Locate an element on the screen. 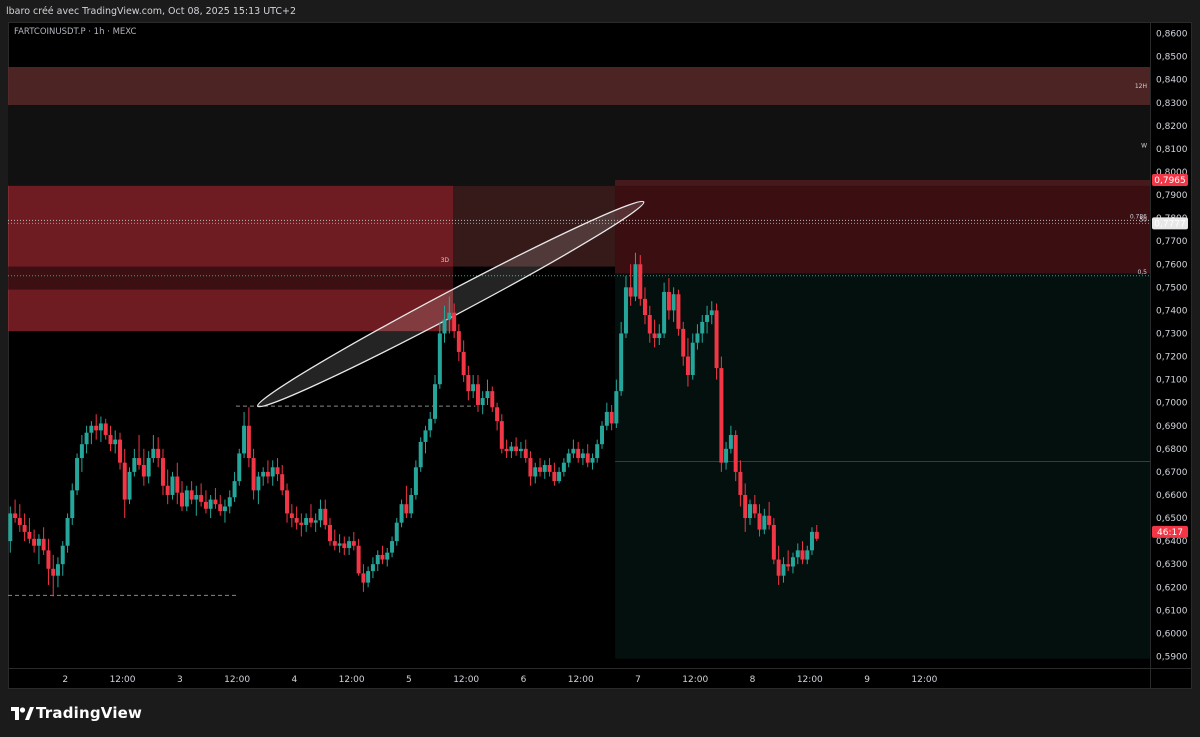 The height and width of the screenshot is (737, 1200). y-tick-label: 0,6600 is located at coordinates (1172, 496).